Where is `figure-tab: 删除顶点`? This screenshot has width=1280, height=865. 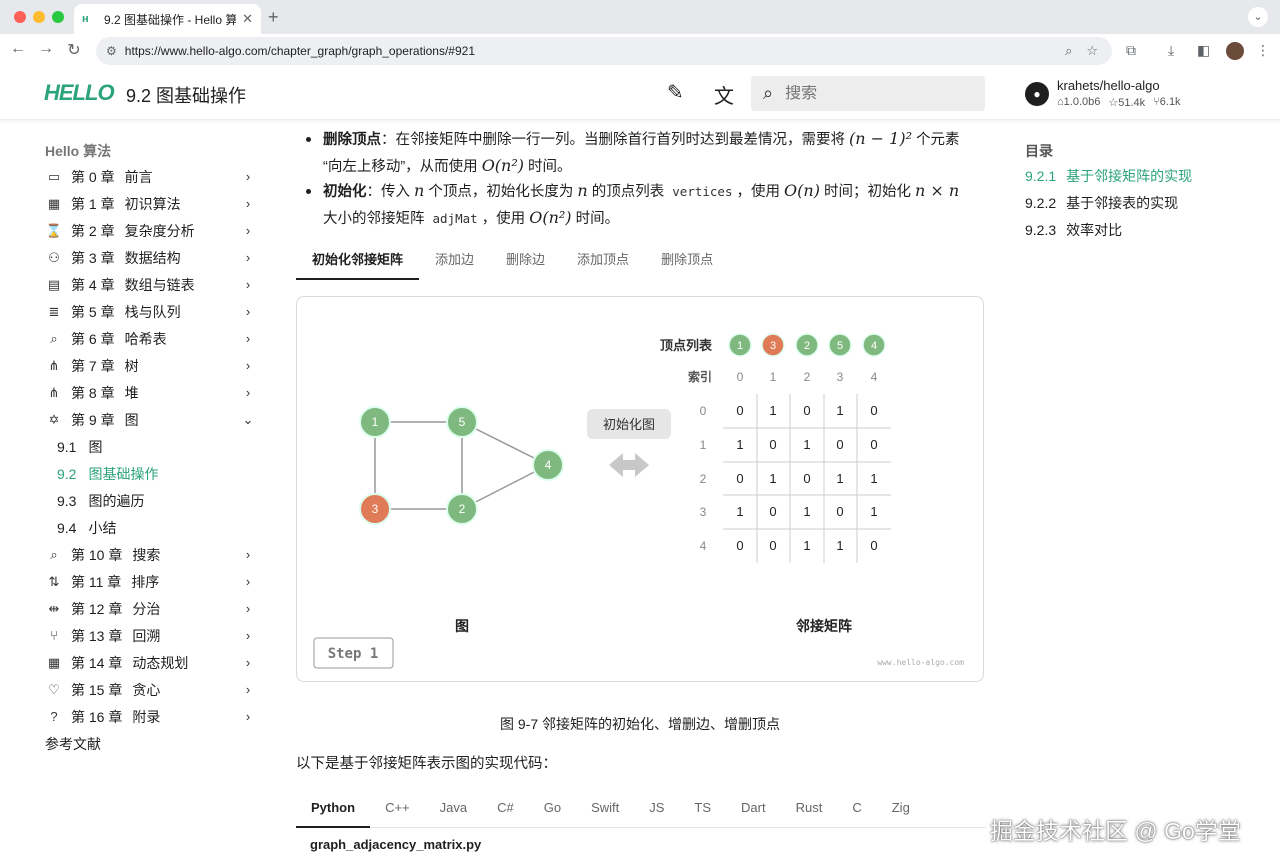 figure-tab: 删除顶点 is located at coordinates (687, 262).